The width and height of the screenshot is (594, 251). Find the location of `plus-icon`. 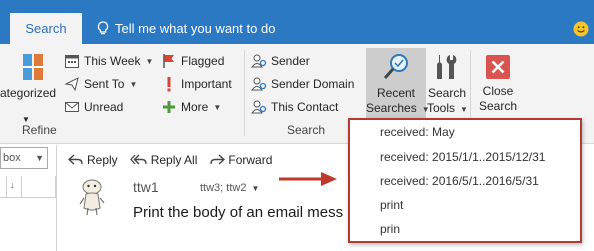

plus-icon is located at coordinates (169, 107).